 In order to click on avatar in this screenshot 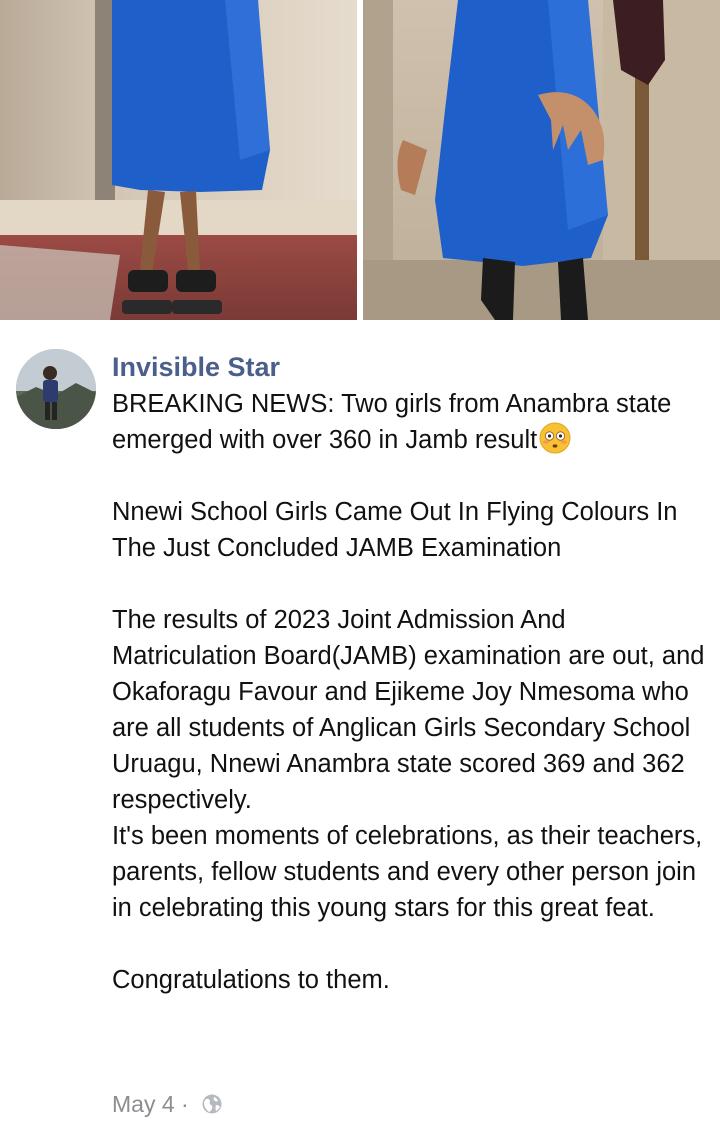, I will do `click(56, 389)`.